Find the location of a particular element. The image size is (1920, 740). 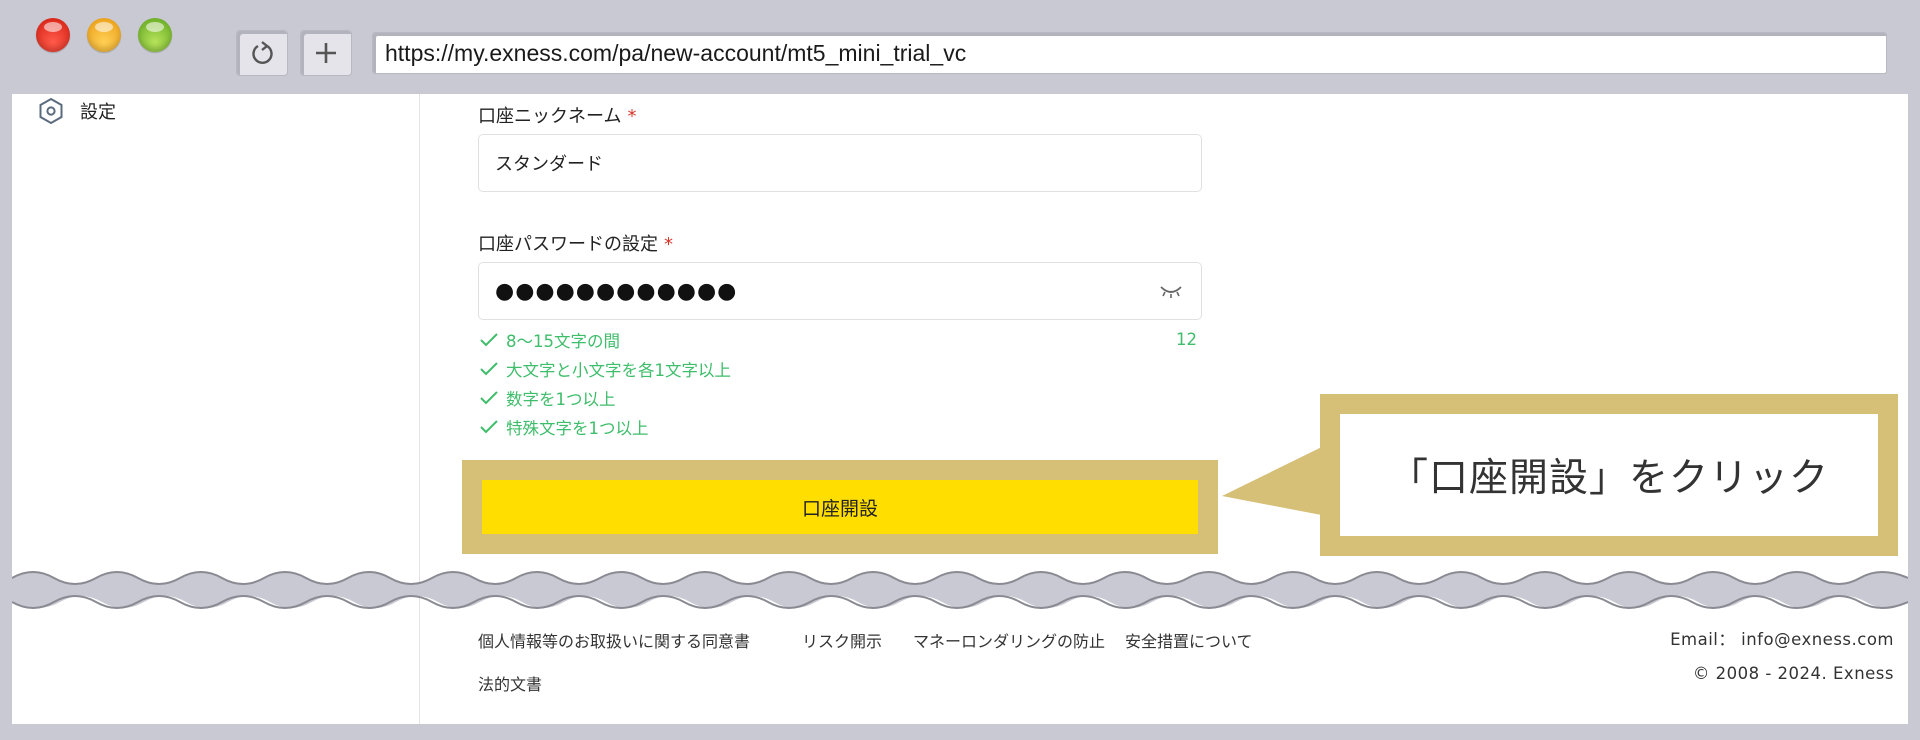

rule-text: 数字を1つ以上 is located at coordinates (561, 399).